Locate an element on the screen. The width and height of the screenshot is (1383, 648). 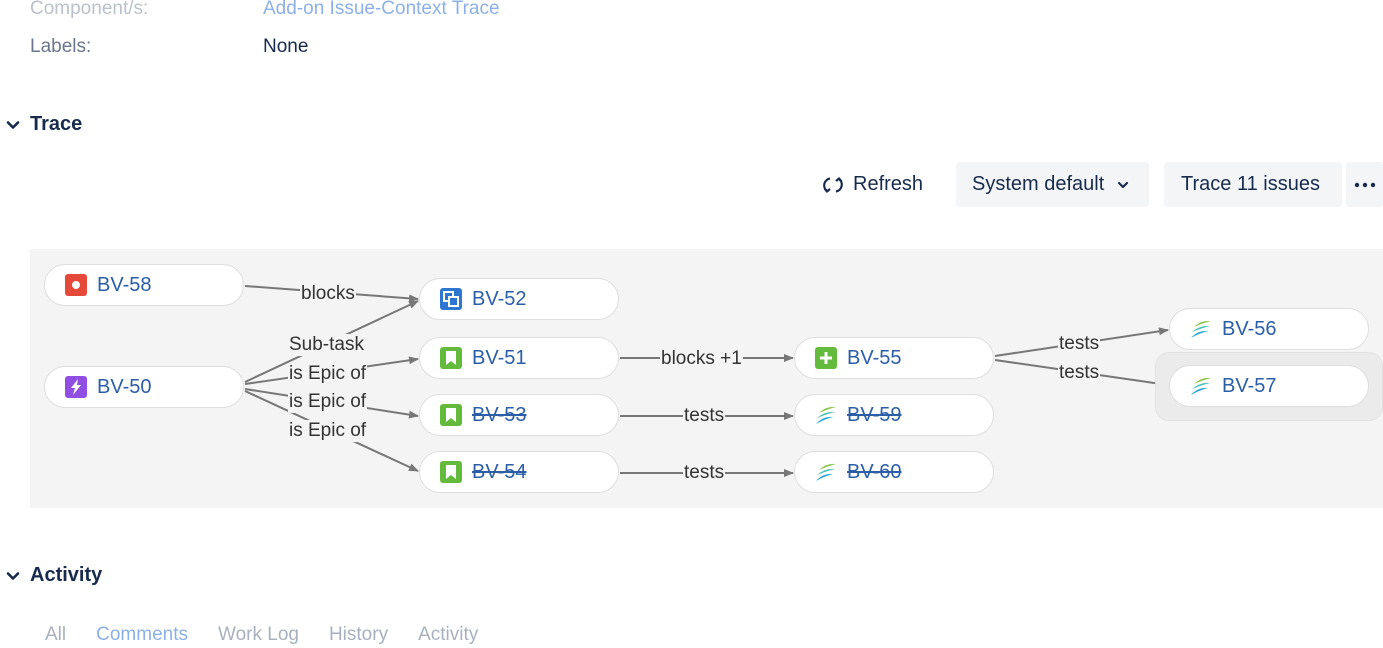
ellipsis-icon is located at coordinates (1364, 184).